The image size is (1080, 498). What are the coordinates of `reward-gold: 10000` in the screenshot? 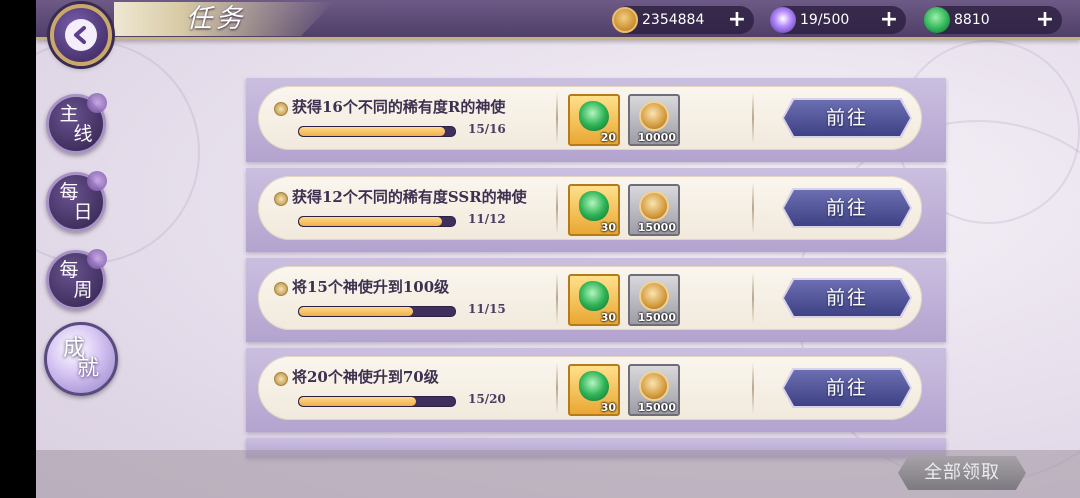 It's located at (654, 120).